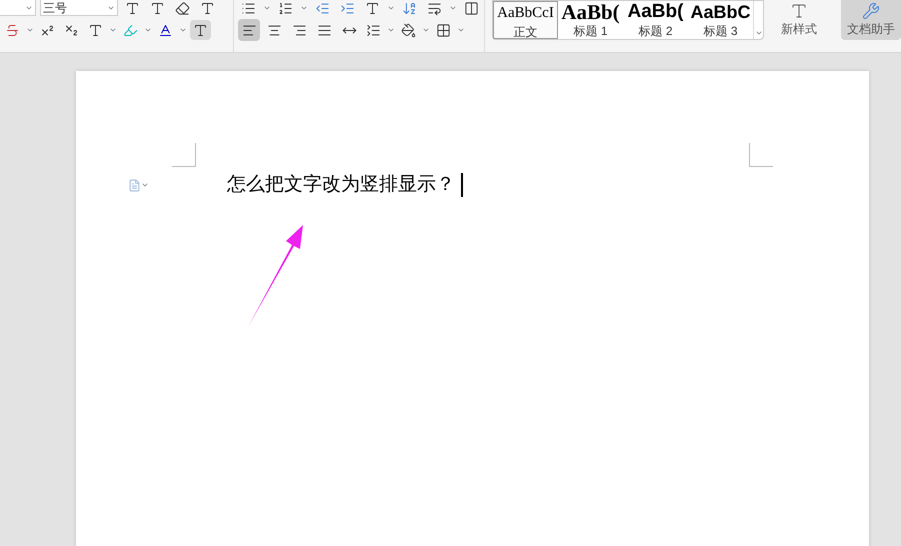 This screenshot has width=901, height=546. What do you see at coordinates (79, 8) in the screenshot?
I see `font-size-field: 三号` at bounding box center [79, 8].